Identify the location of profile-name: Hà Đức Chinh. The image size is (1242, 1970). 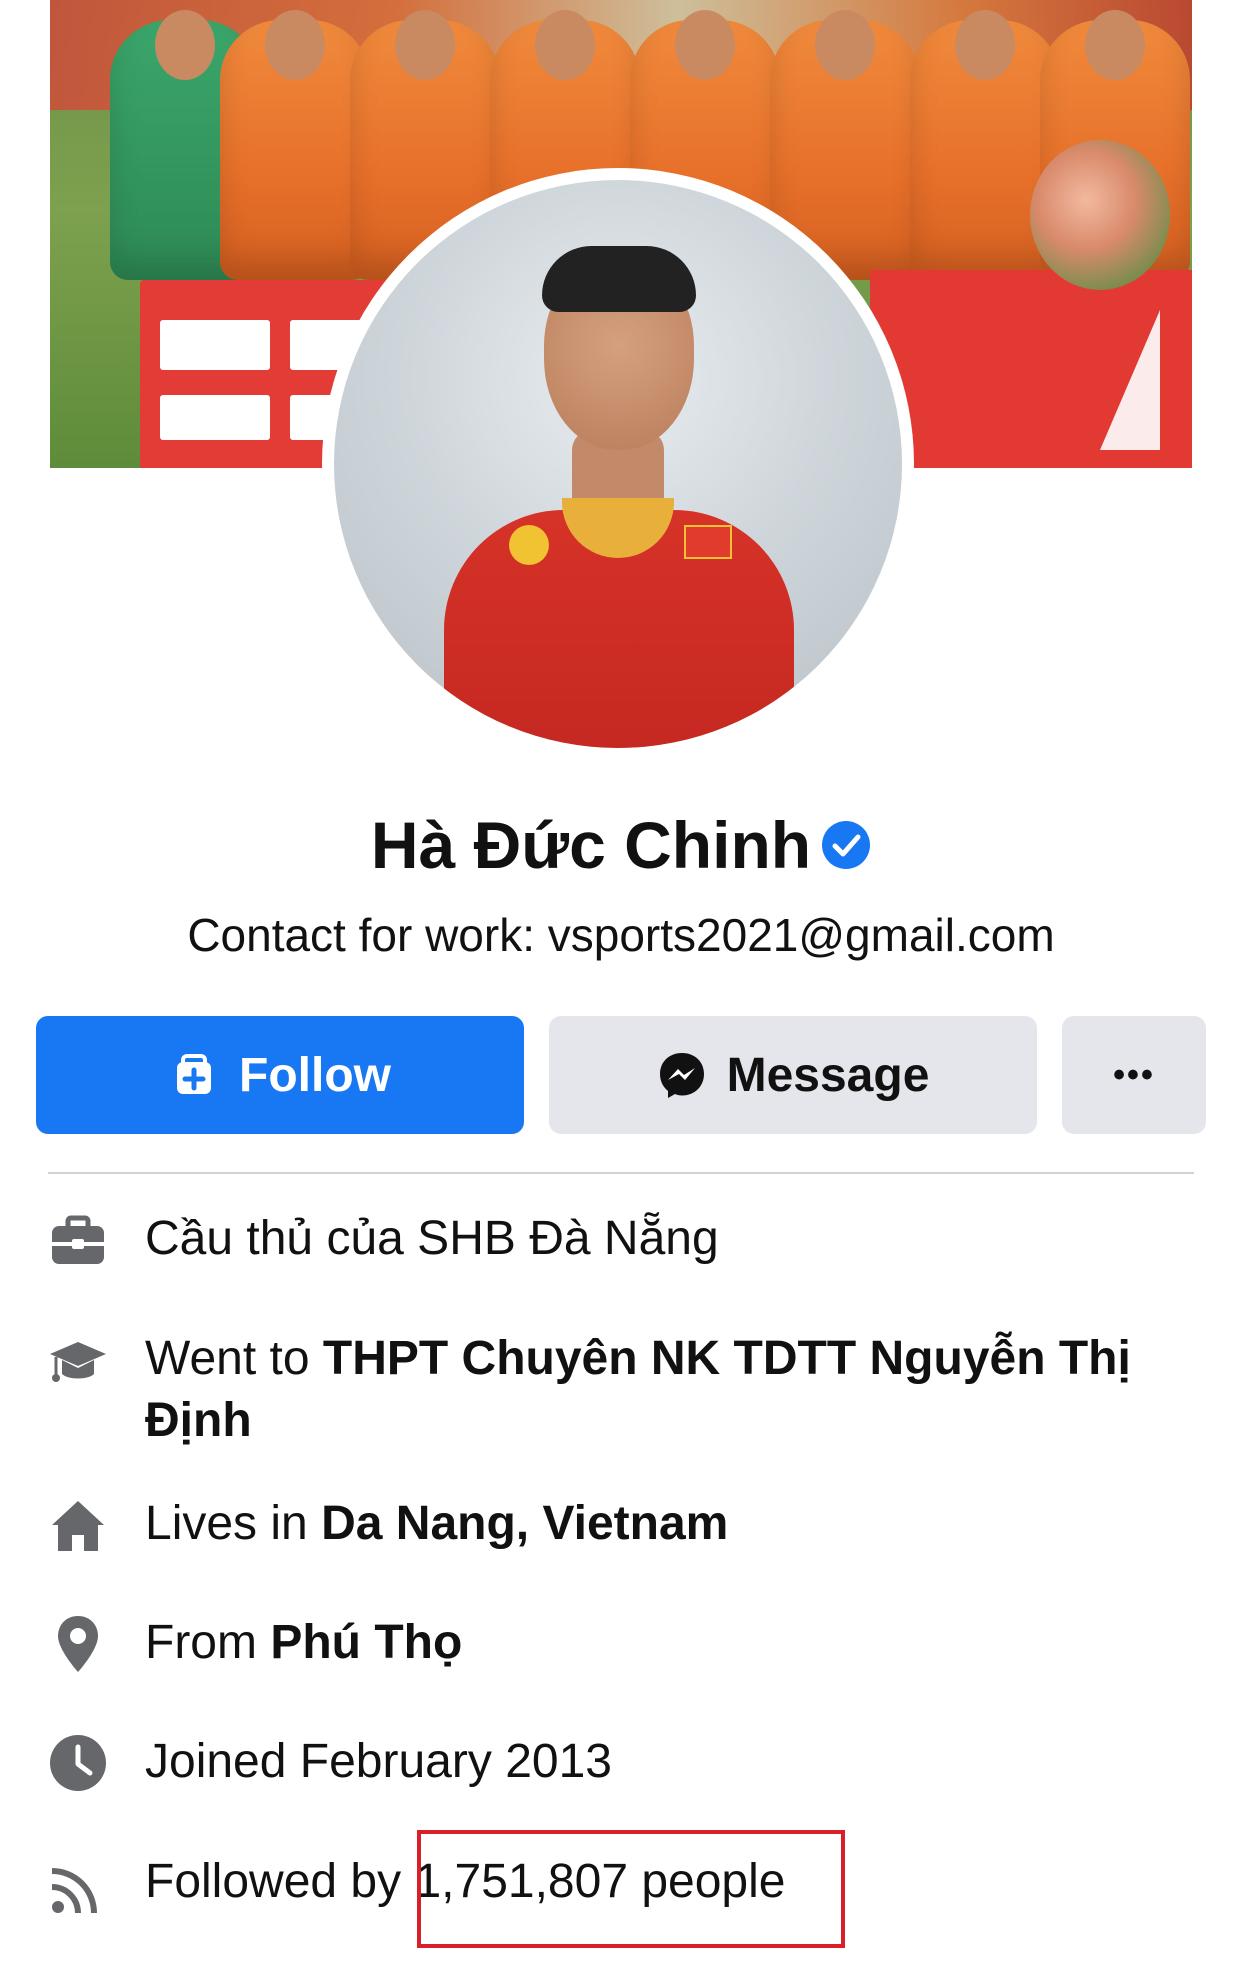
(591, 845).